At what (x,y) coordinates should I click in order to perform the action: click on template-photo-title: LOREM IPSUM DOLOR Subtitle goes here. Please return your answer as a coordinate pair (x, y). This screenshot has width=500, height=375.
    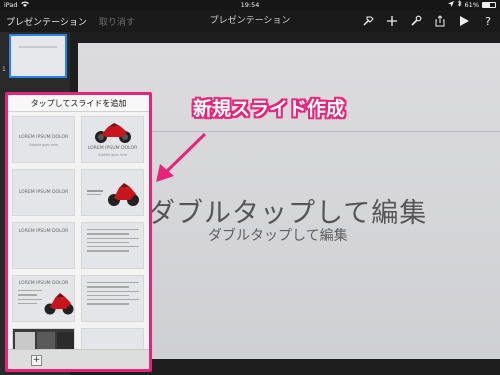
    Looking at the image, I should click on (112, 139).